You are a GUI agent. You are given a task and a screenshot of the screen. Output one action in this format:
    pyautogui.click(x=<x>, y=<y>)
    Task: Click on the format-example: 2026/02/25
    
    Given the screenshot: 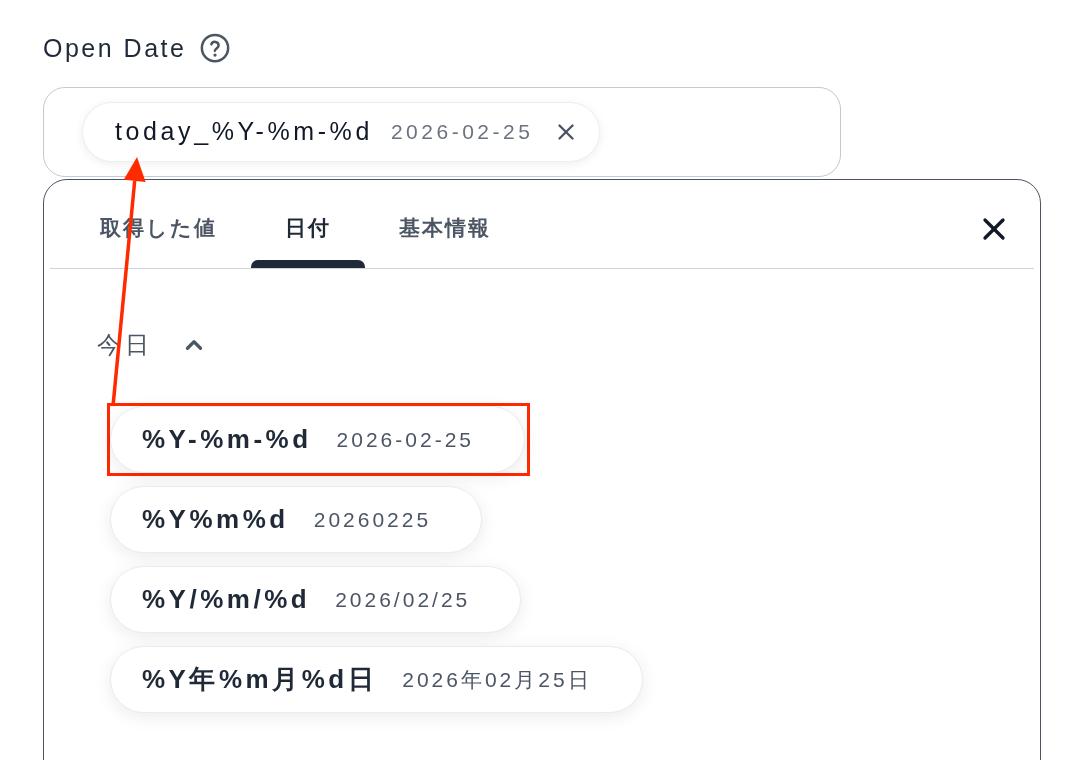 What is the action you would take?
    pyautogui.click(x=403, y=599)
    